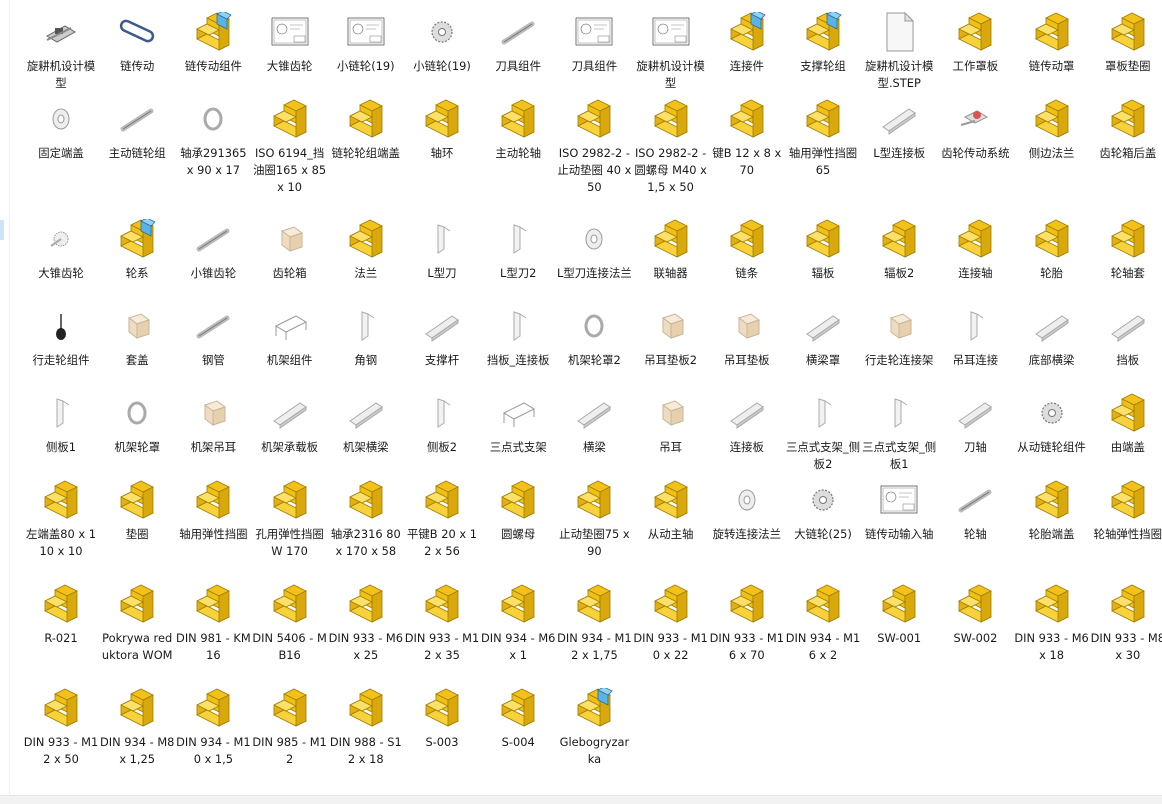 The height and width of the screenshot is (804, 1162). I want to click on file-label: Glebogryzarka, so click(594, 750).